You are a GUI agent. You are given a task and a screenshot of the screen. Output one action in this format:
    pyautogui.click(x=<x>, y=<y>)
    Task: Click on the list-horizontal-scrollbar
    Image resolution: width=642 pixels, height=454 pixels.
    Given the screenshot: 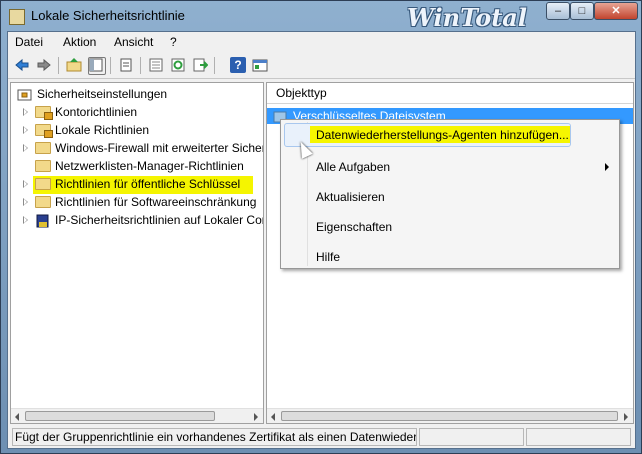 What is the action you would take?
    pyautogui.click(x=450, y=415)
    